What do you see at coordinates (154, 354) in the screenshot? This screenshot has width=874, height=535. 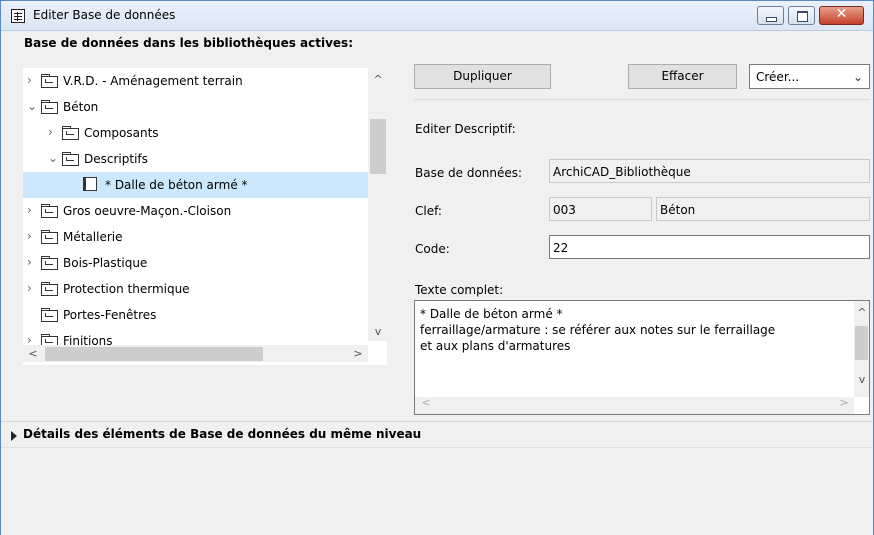 I see `tree-horizontal-scroll-thumb` at bounding box center [154, 354].